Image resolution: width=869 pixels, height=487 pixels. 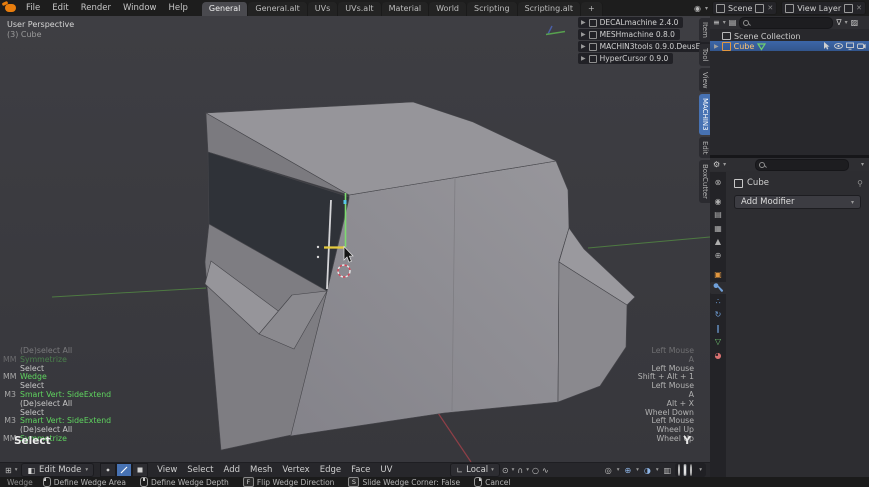 I want to click on workspace-tab: Scripting, so click(x=492, y=9).